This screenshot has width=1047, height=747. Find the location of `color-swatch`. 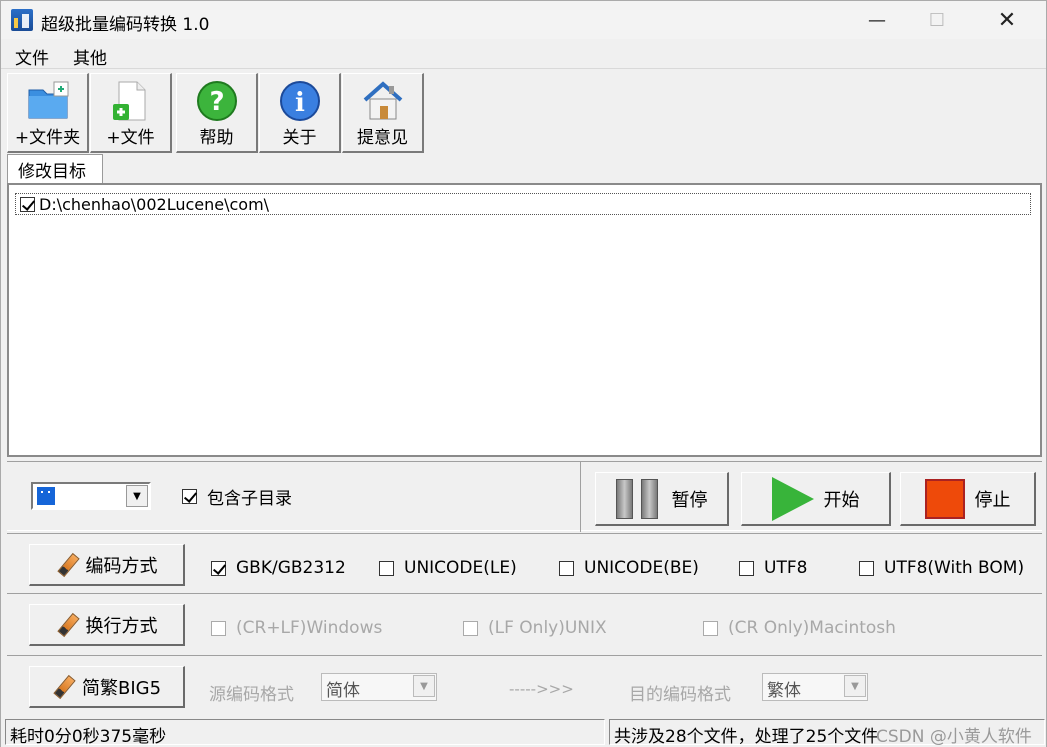

color-swatch is located at coordinates (46, 496).